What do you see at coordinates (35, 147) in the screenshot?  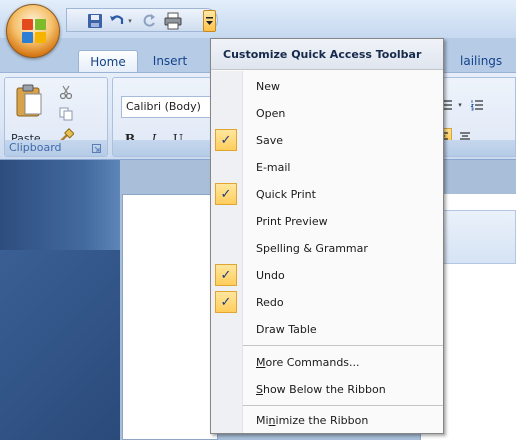 I see `clipboard-label: Clipboard` at bounding box center [35, 147].